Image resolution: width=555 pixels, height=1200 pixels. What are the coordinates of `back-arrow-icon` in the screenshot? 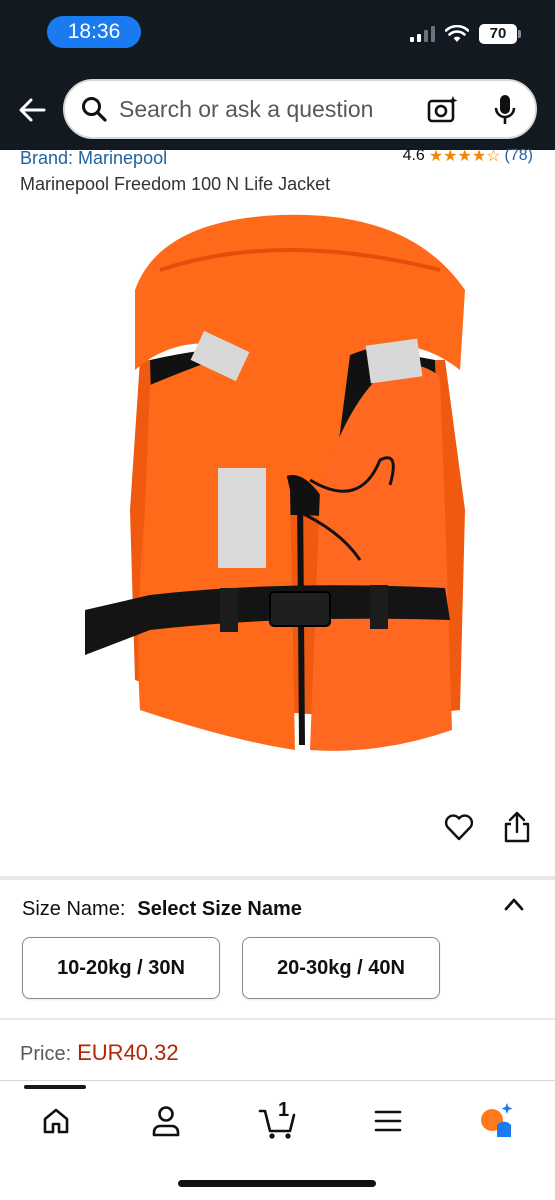 It's located at (32, 110).